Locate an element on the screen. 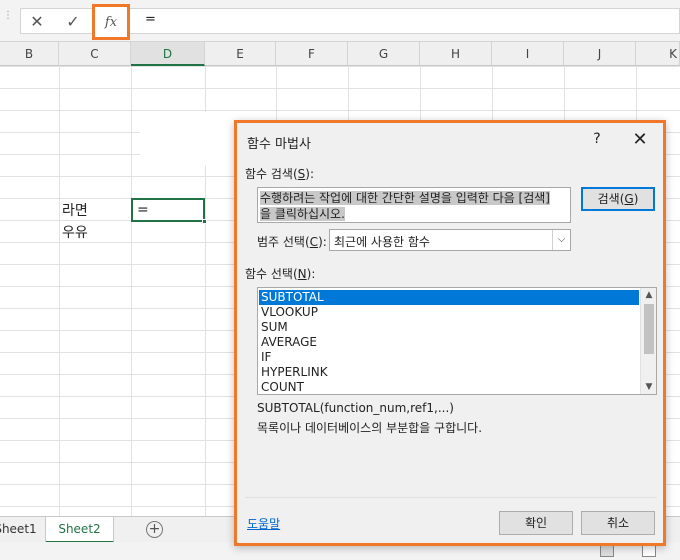  category-label-key: C is located at coordinates (314, 242).